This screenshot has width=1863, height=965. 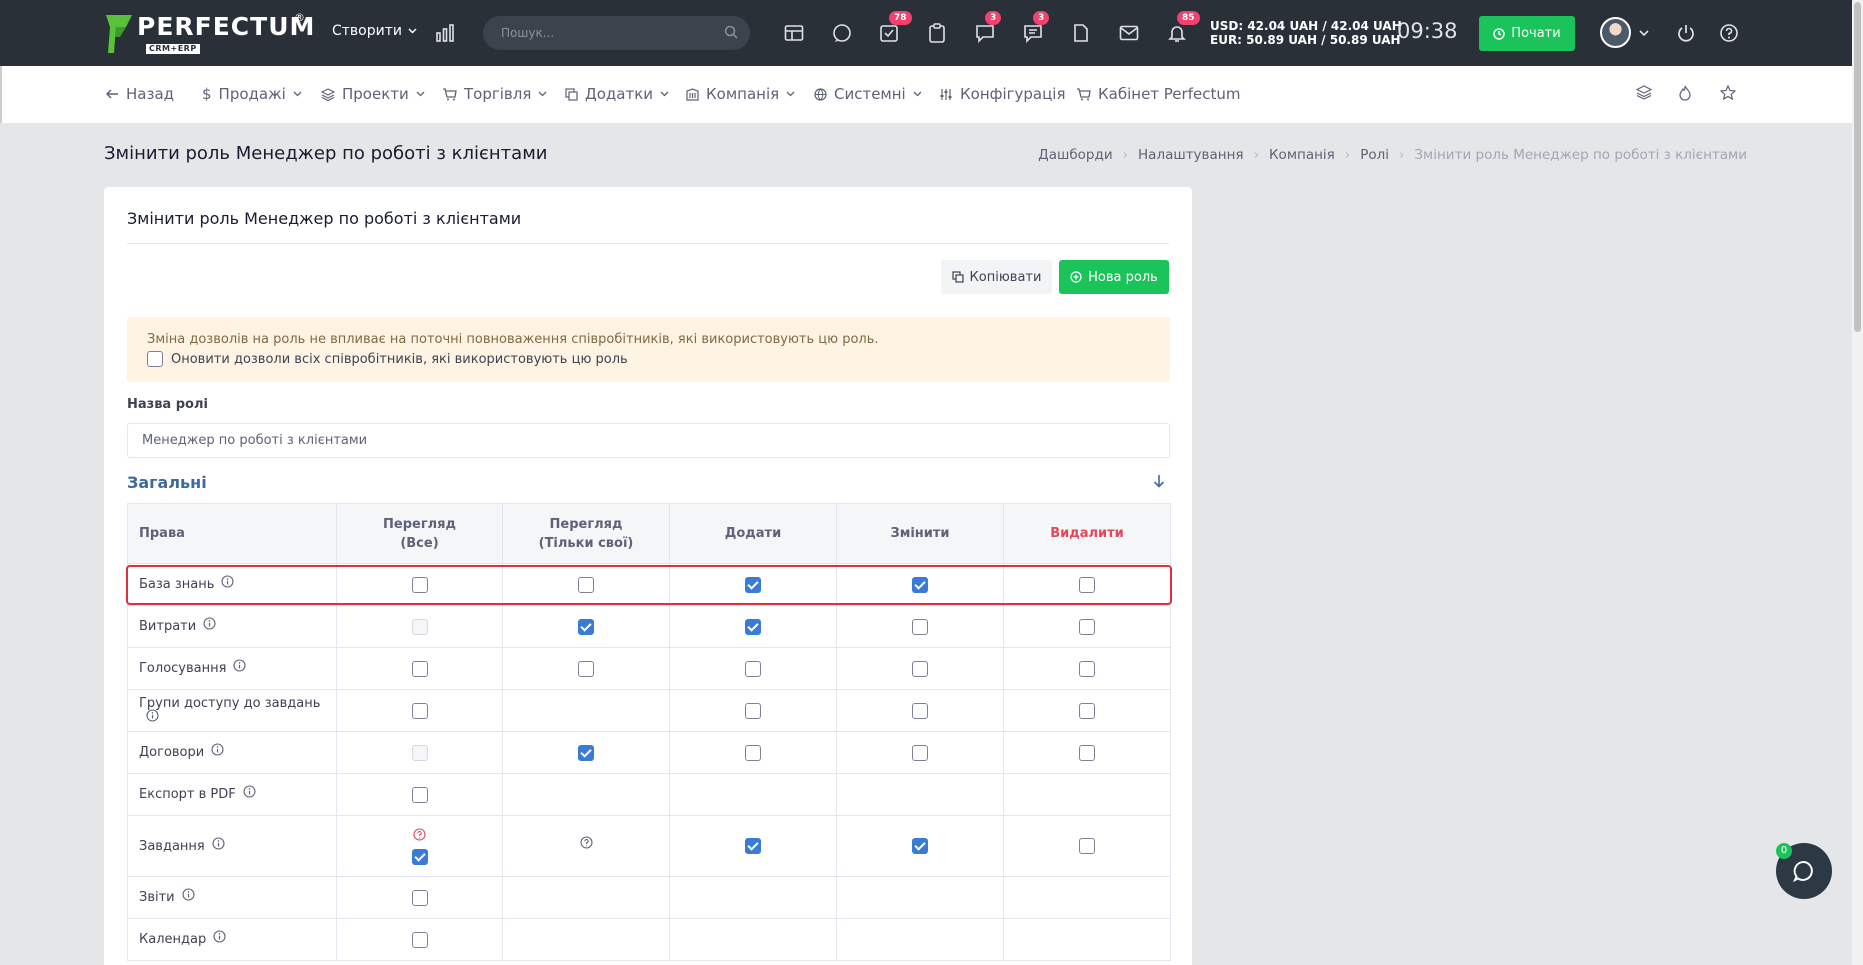 I want to click on file-icon, so click(x=1081, y=33).